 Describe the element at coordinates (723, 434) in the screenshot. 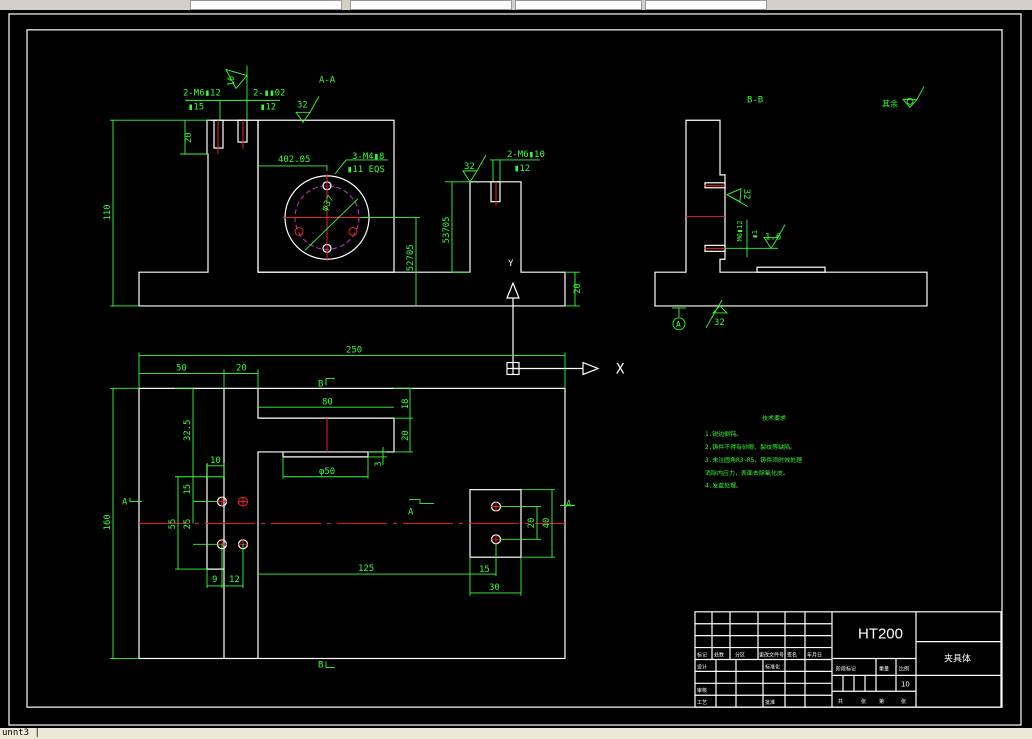

I see `note-item: 1.锐边倒钝。` at that location.